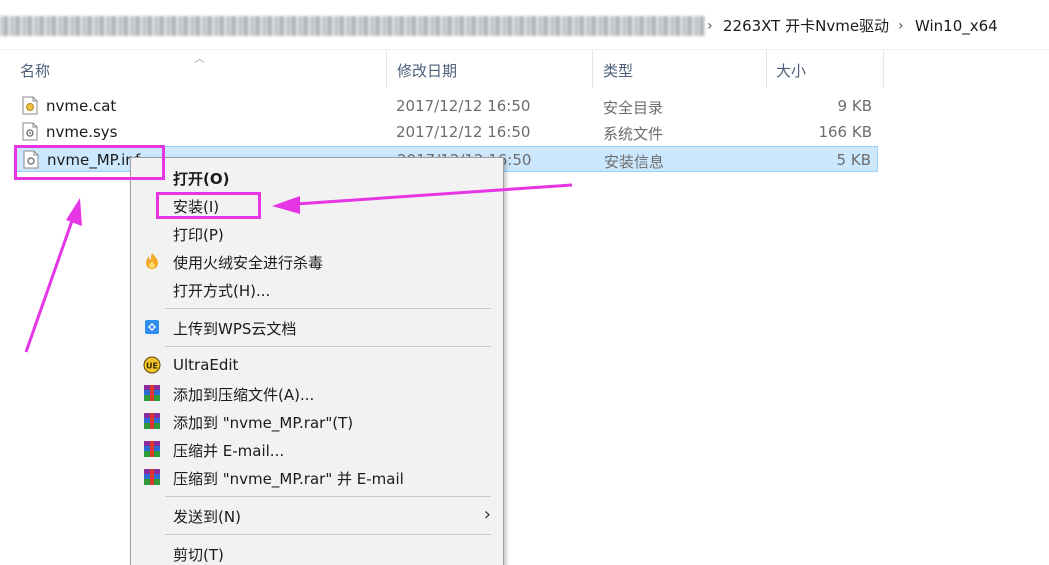  Describe the element at coordinates (487, 514) in the screenshot. I see `submenu-chevron-icon: ›` at that location.